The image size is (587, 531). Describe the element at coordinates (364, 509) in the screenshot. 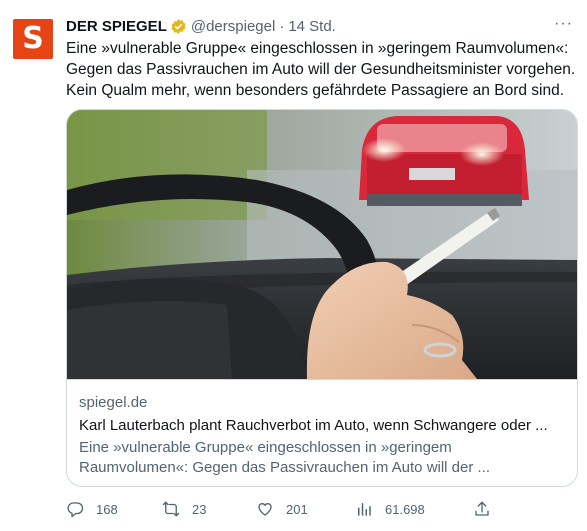

I see `views-icon` at that location.